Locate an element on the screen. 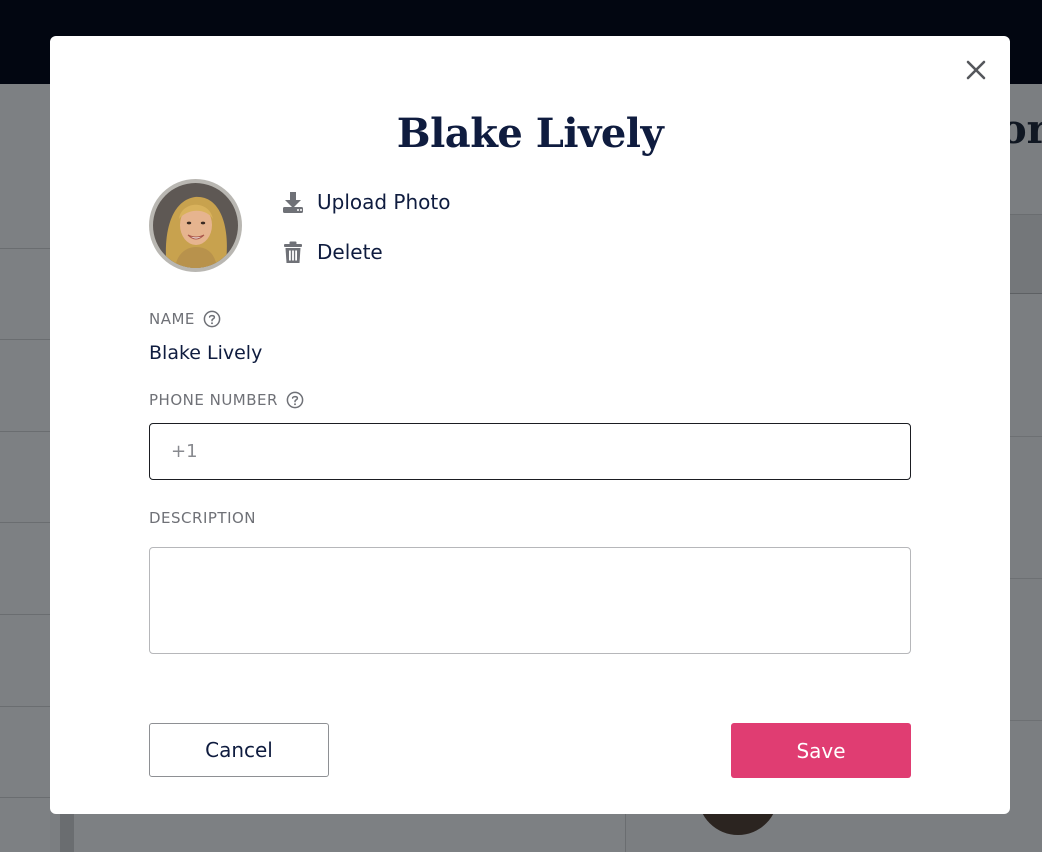  description-field-label: DESCRIPTION is located at coordinates (202, 518).